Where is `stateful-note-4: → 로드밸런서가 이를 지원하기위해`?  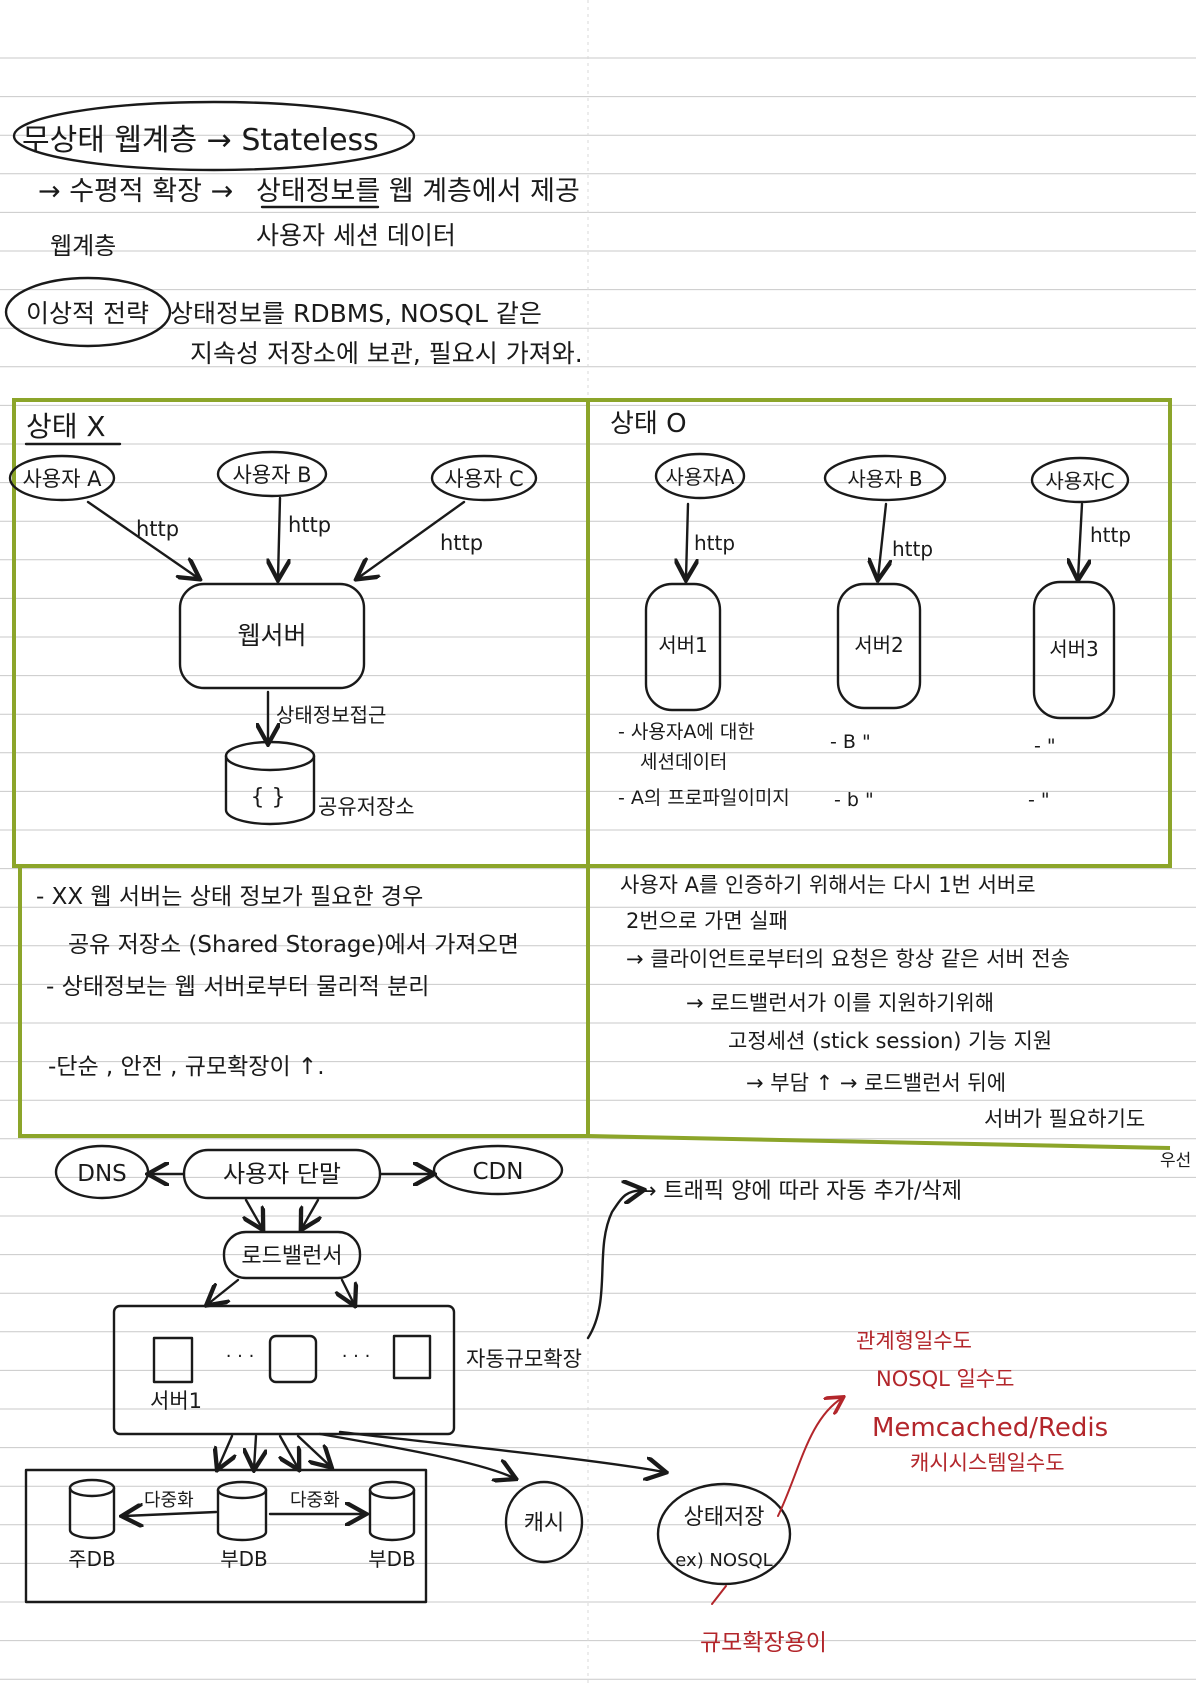
stateful-note-4: → 로드밸런서가 이를 지원하기위해 is located at coordinates (840, 1003).